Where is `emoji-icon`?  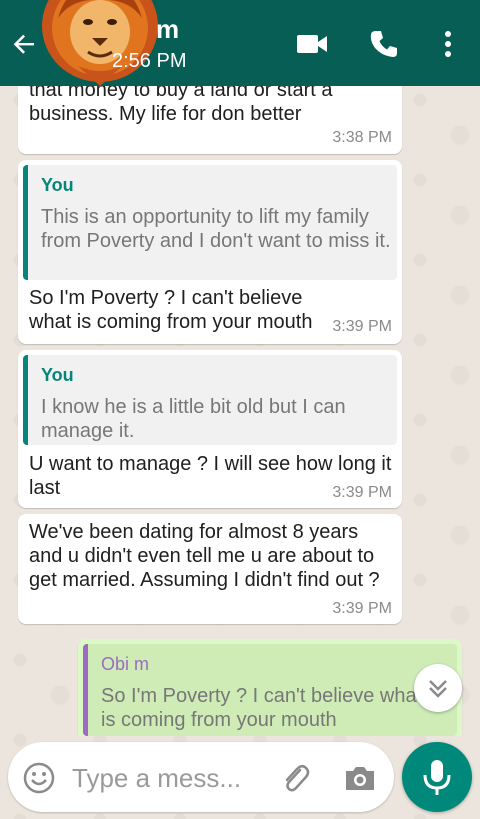 emoji-icon is located at coordinates (39, 778).